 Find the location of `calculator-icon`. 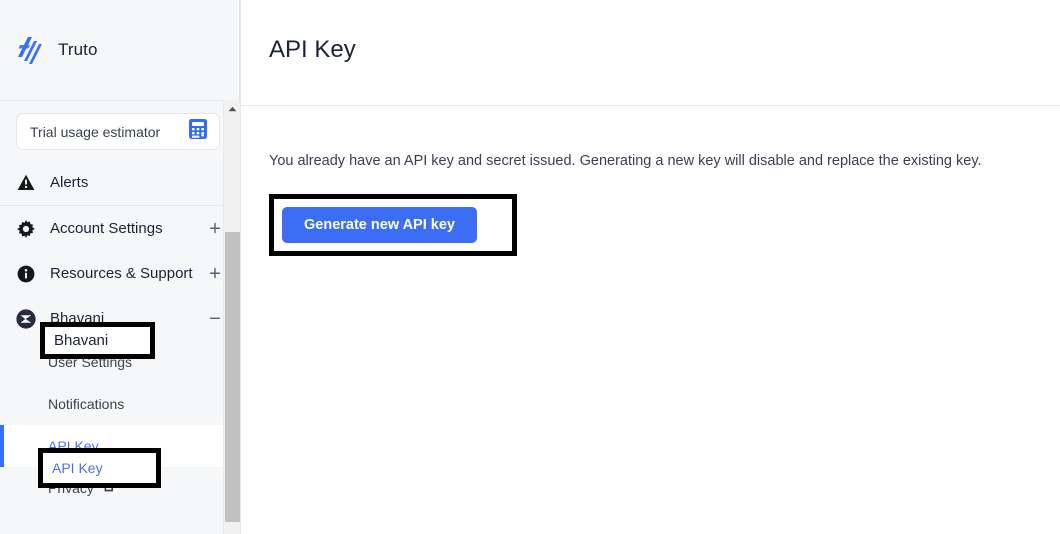

calculator-icon is located at coordinates (198, 131).